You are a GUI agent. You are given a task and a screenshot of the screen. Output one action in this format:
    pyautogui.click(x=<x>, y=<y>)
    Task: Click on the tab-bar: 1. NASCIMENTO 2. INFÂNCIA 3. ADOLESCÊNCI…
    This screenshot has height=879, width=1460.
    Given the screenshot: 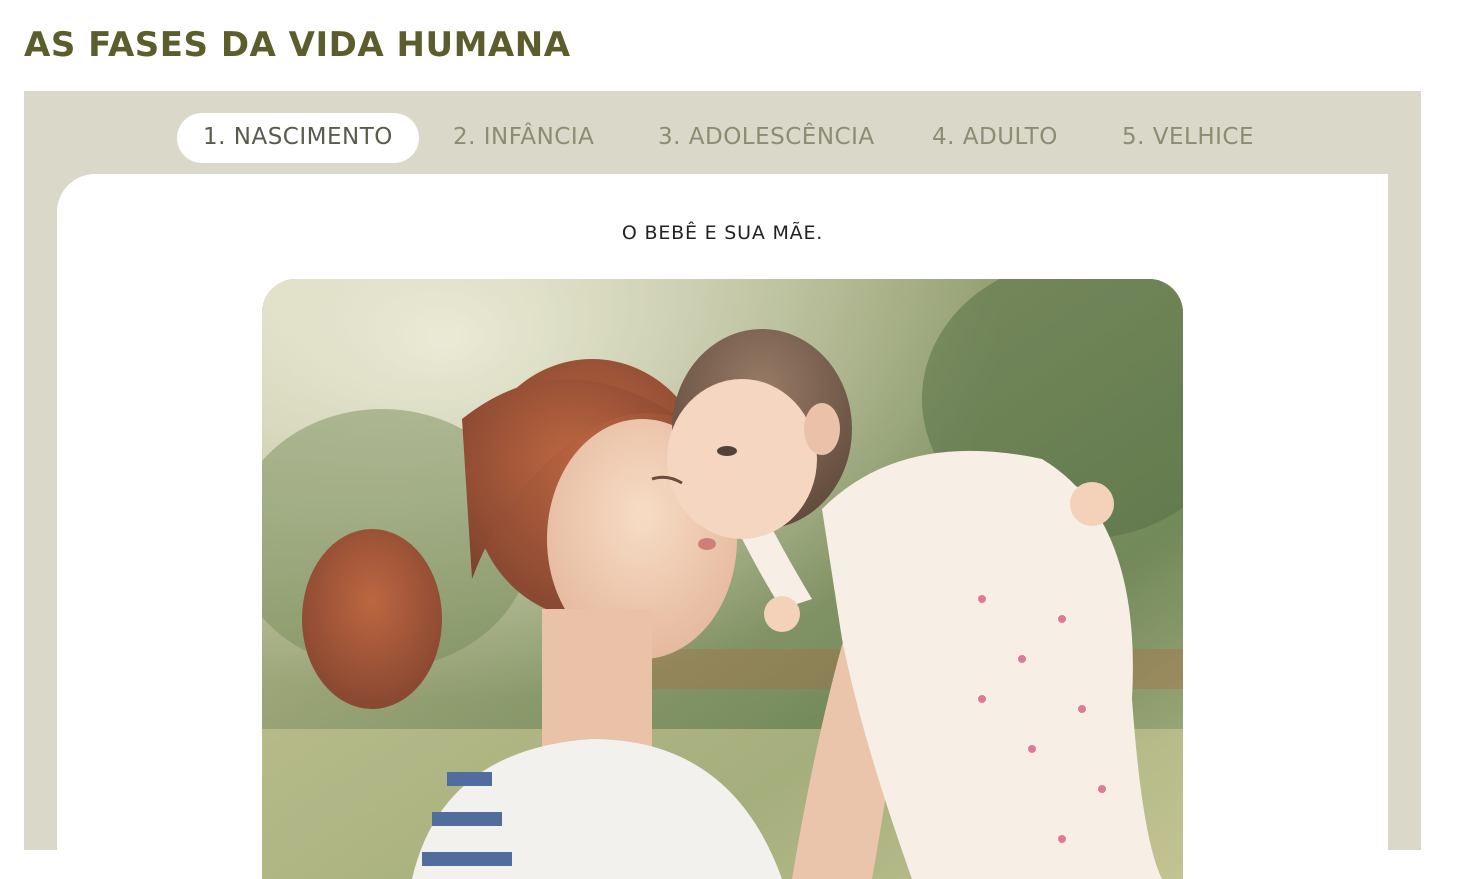 What is the action you would take?
    pyautogui.click(x=722, y=138)
    